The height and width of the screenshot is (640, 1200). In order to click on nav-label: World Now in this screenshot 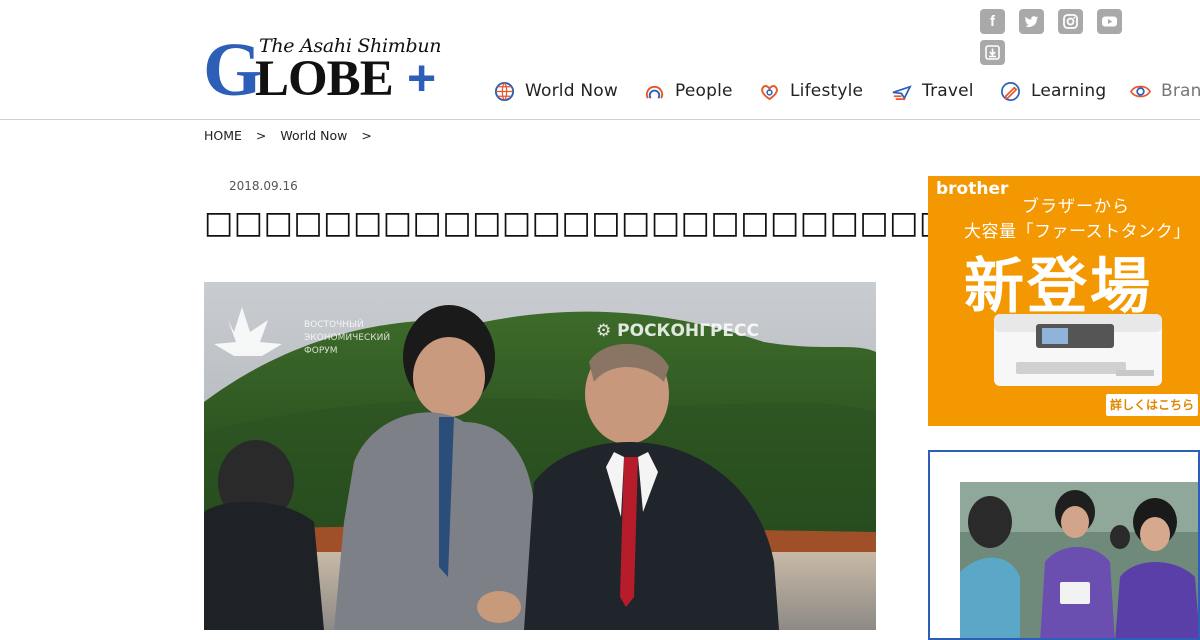, I will do `click(571, 91)`.